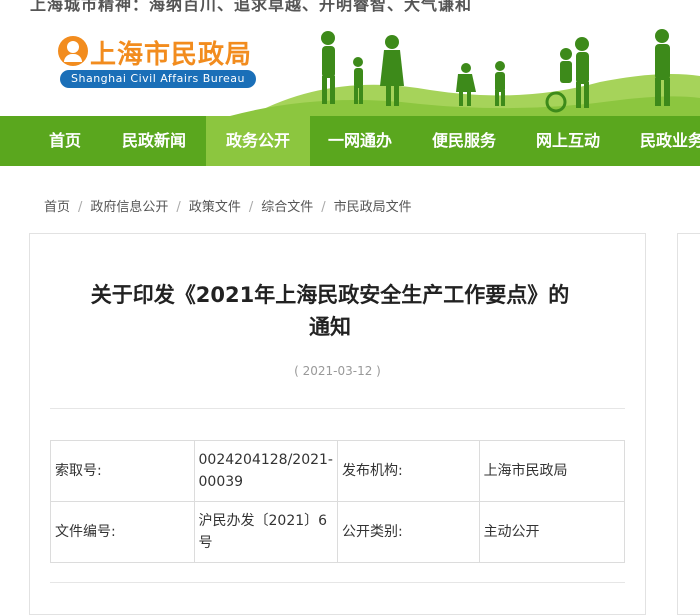 This screenshot has height=615, width=700. I want to click on main-nav: 首页 民政新闻 政务公开 一网通办 便民服务 网上互动 民政业务, so click(350, 141).